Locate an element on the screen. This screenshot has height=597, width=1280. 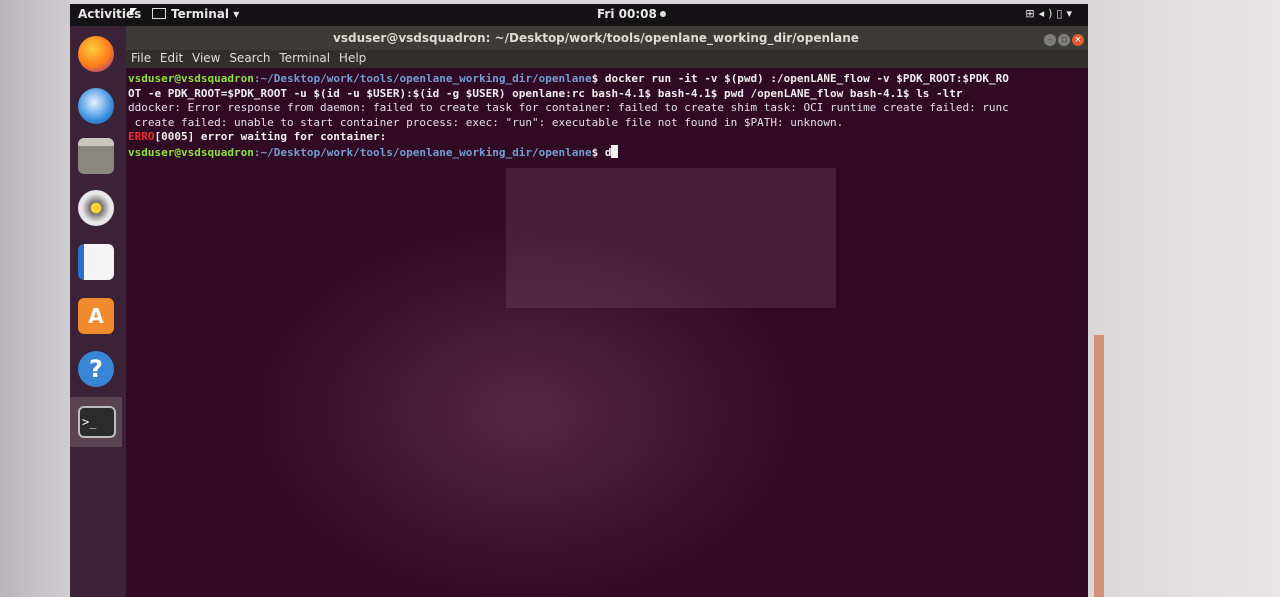
clock: Fri 00:08 is located at coordinates (631, 14).